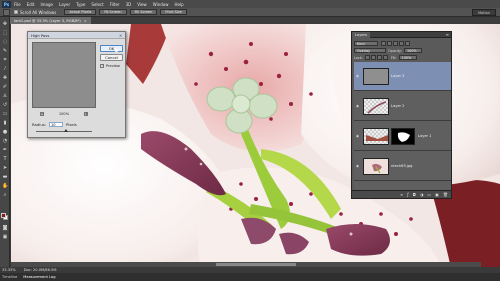 This screenshot has width=500, height=281. Describe the element at coordinates (31, 4) in the screenshot. I see `menu-edit: Edit` at that location.